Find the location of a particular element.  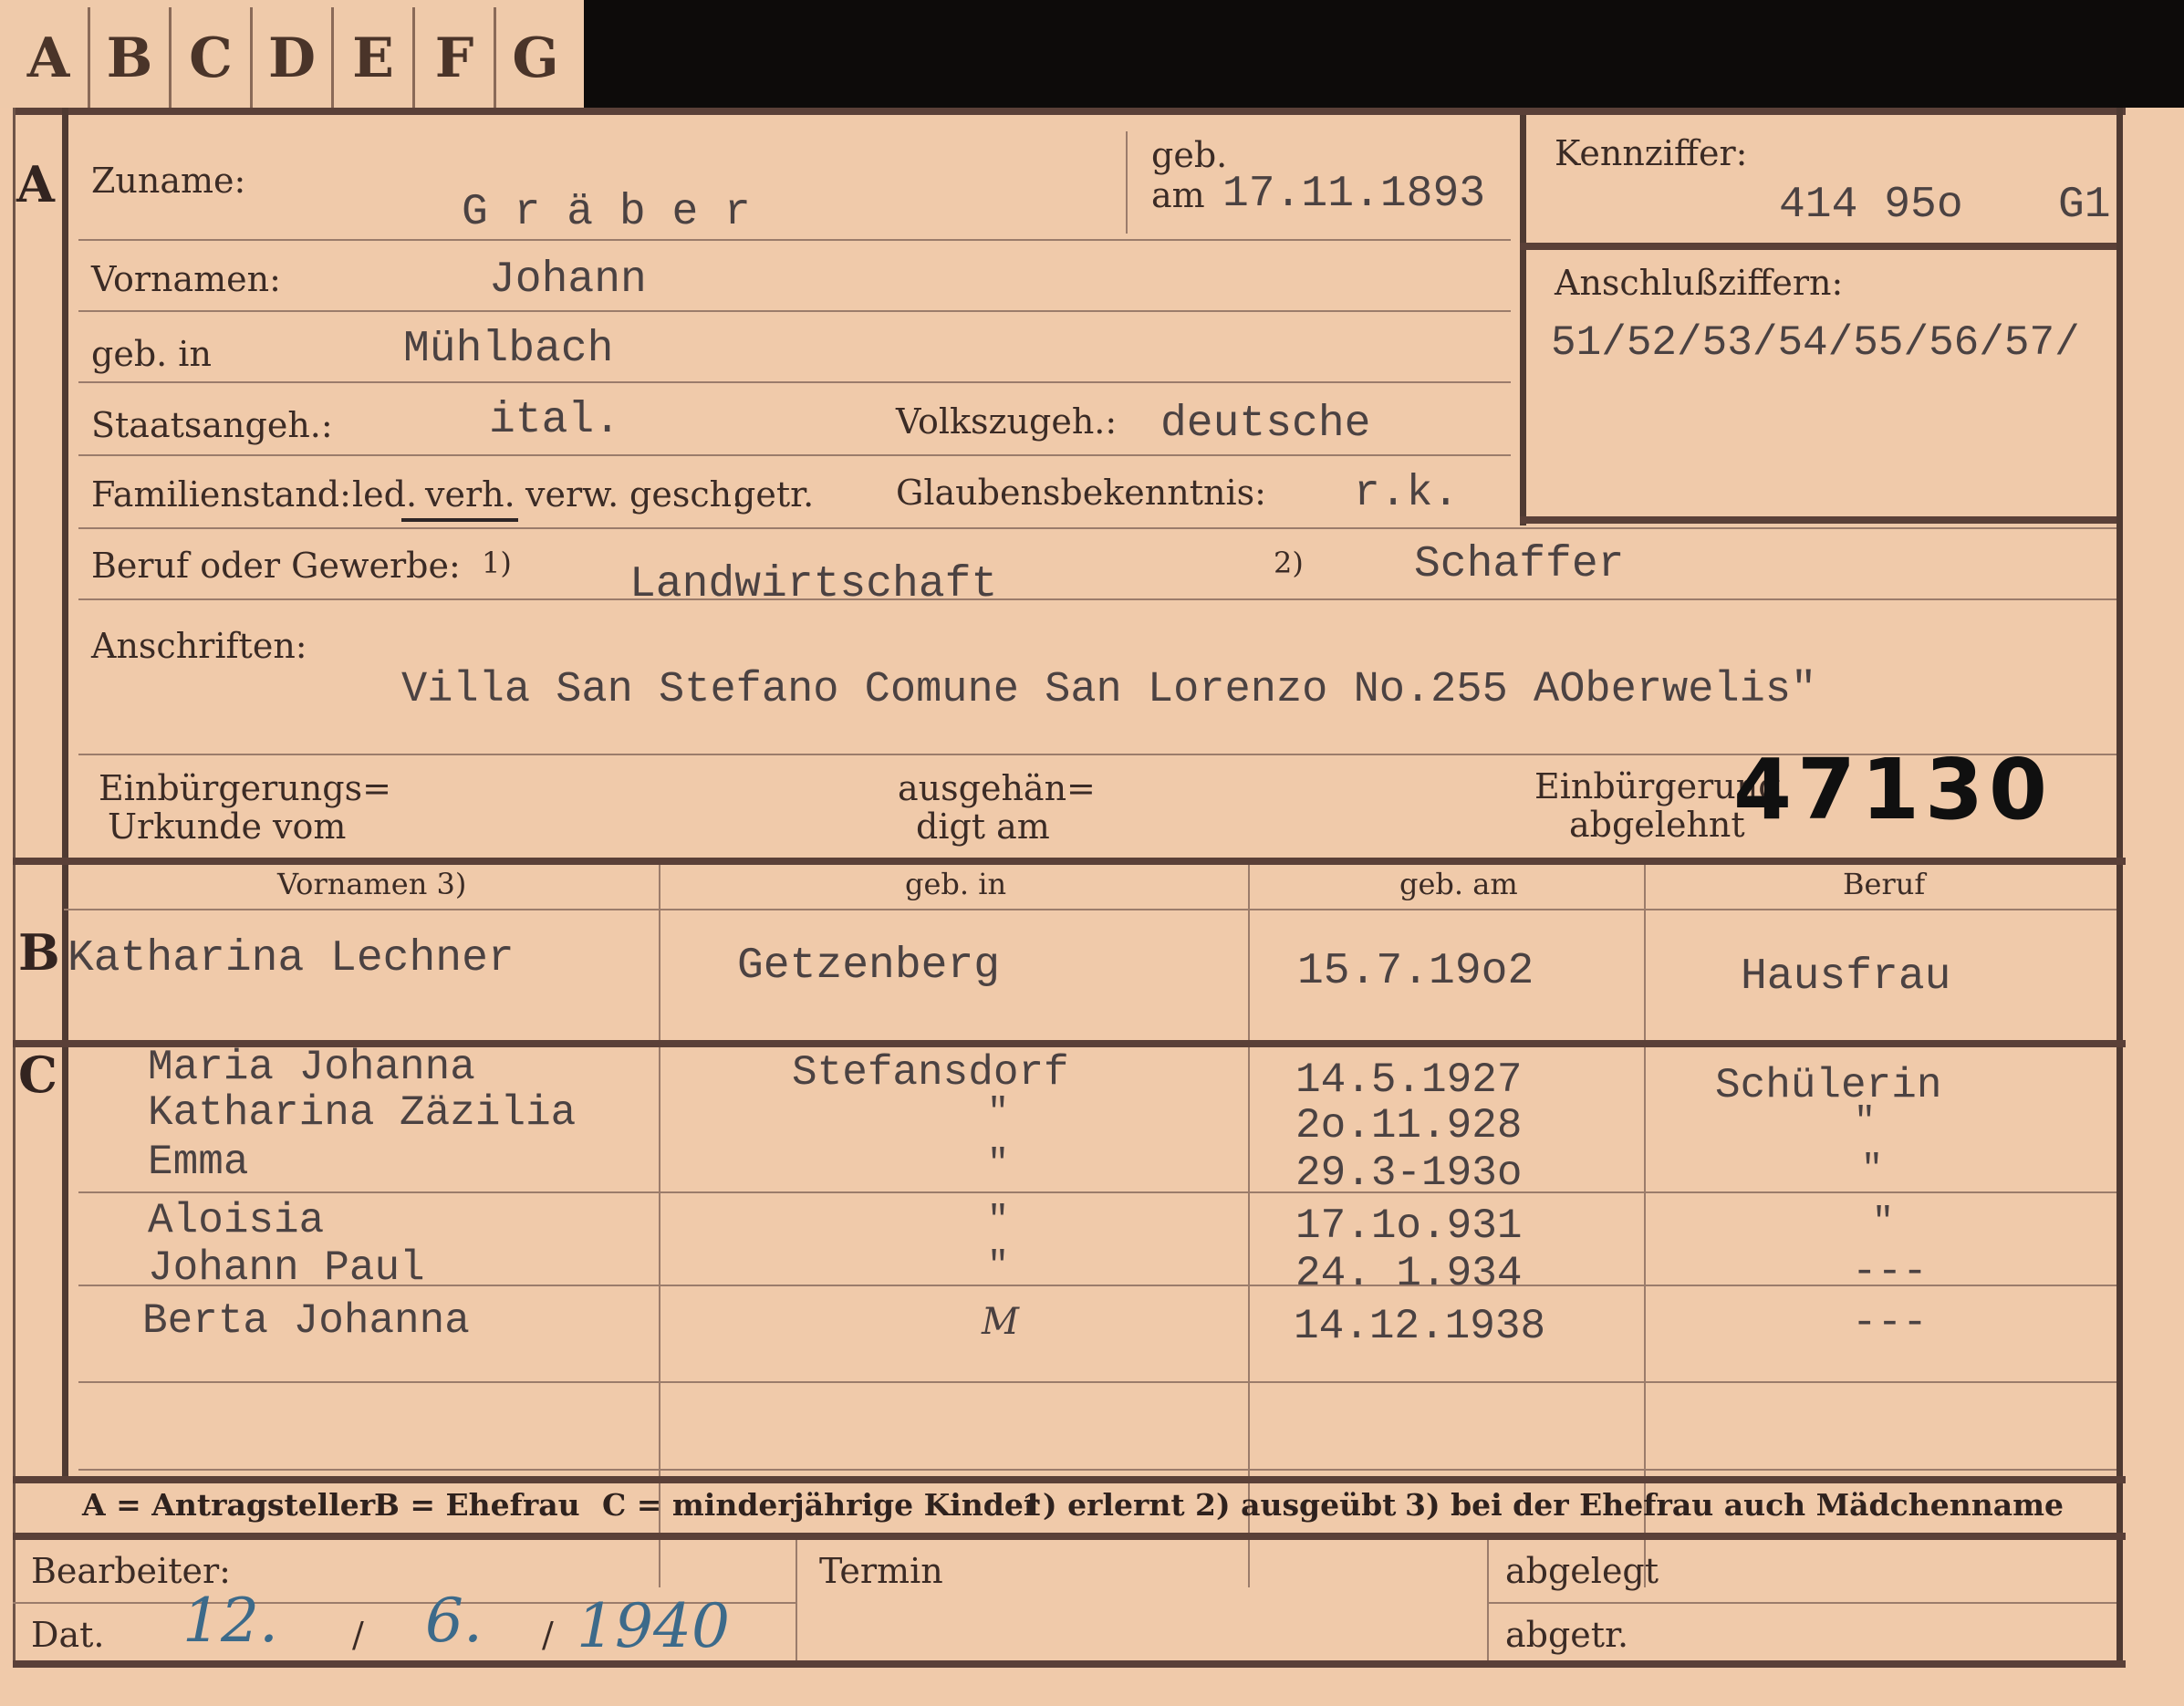

occupation-mark-1: 1) is located at coordinates (497, 563).